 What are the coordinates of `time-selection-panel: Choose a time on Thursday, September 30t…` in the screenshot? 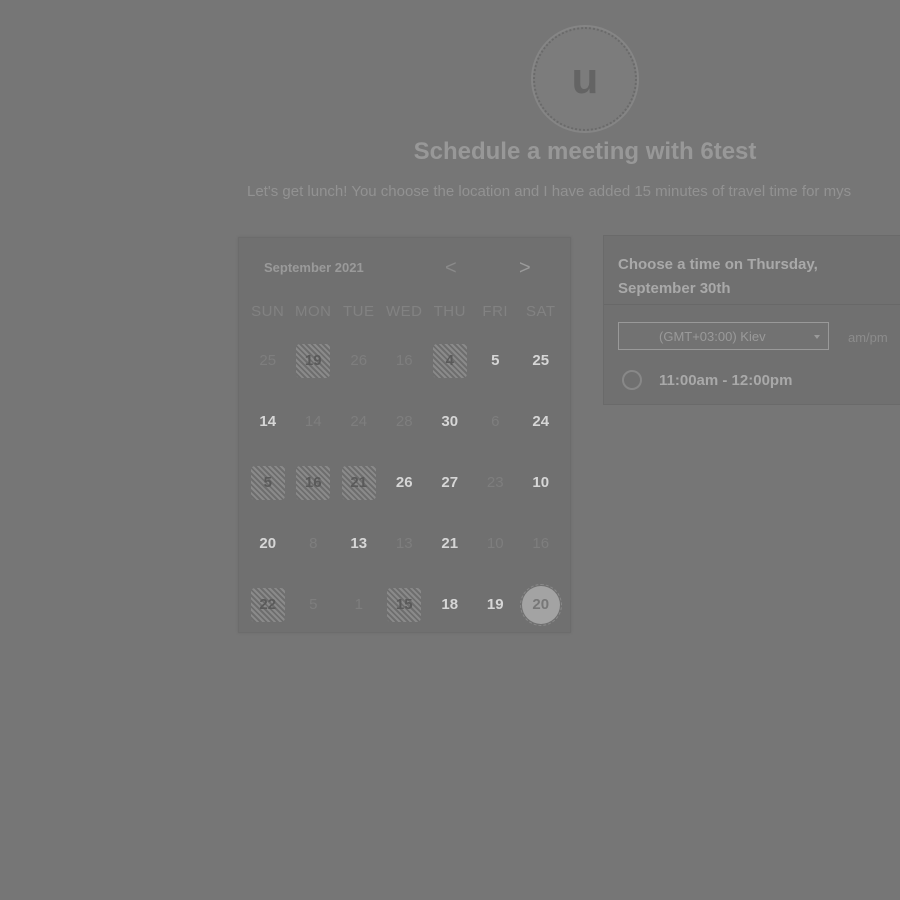 It's located at (751, 320).